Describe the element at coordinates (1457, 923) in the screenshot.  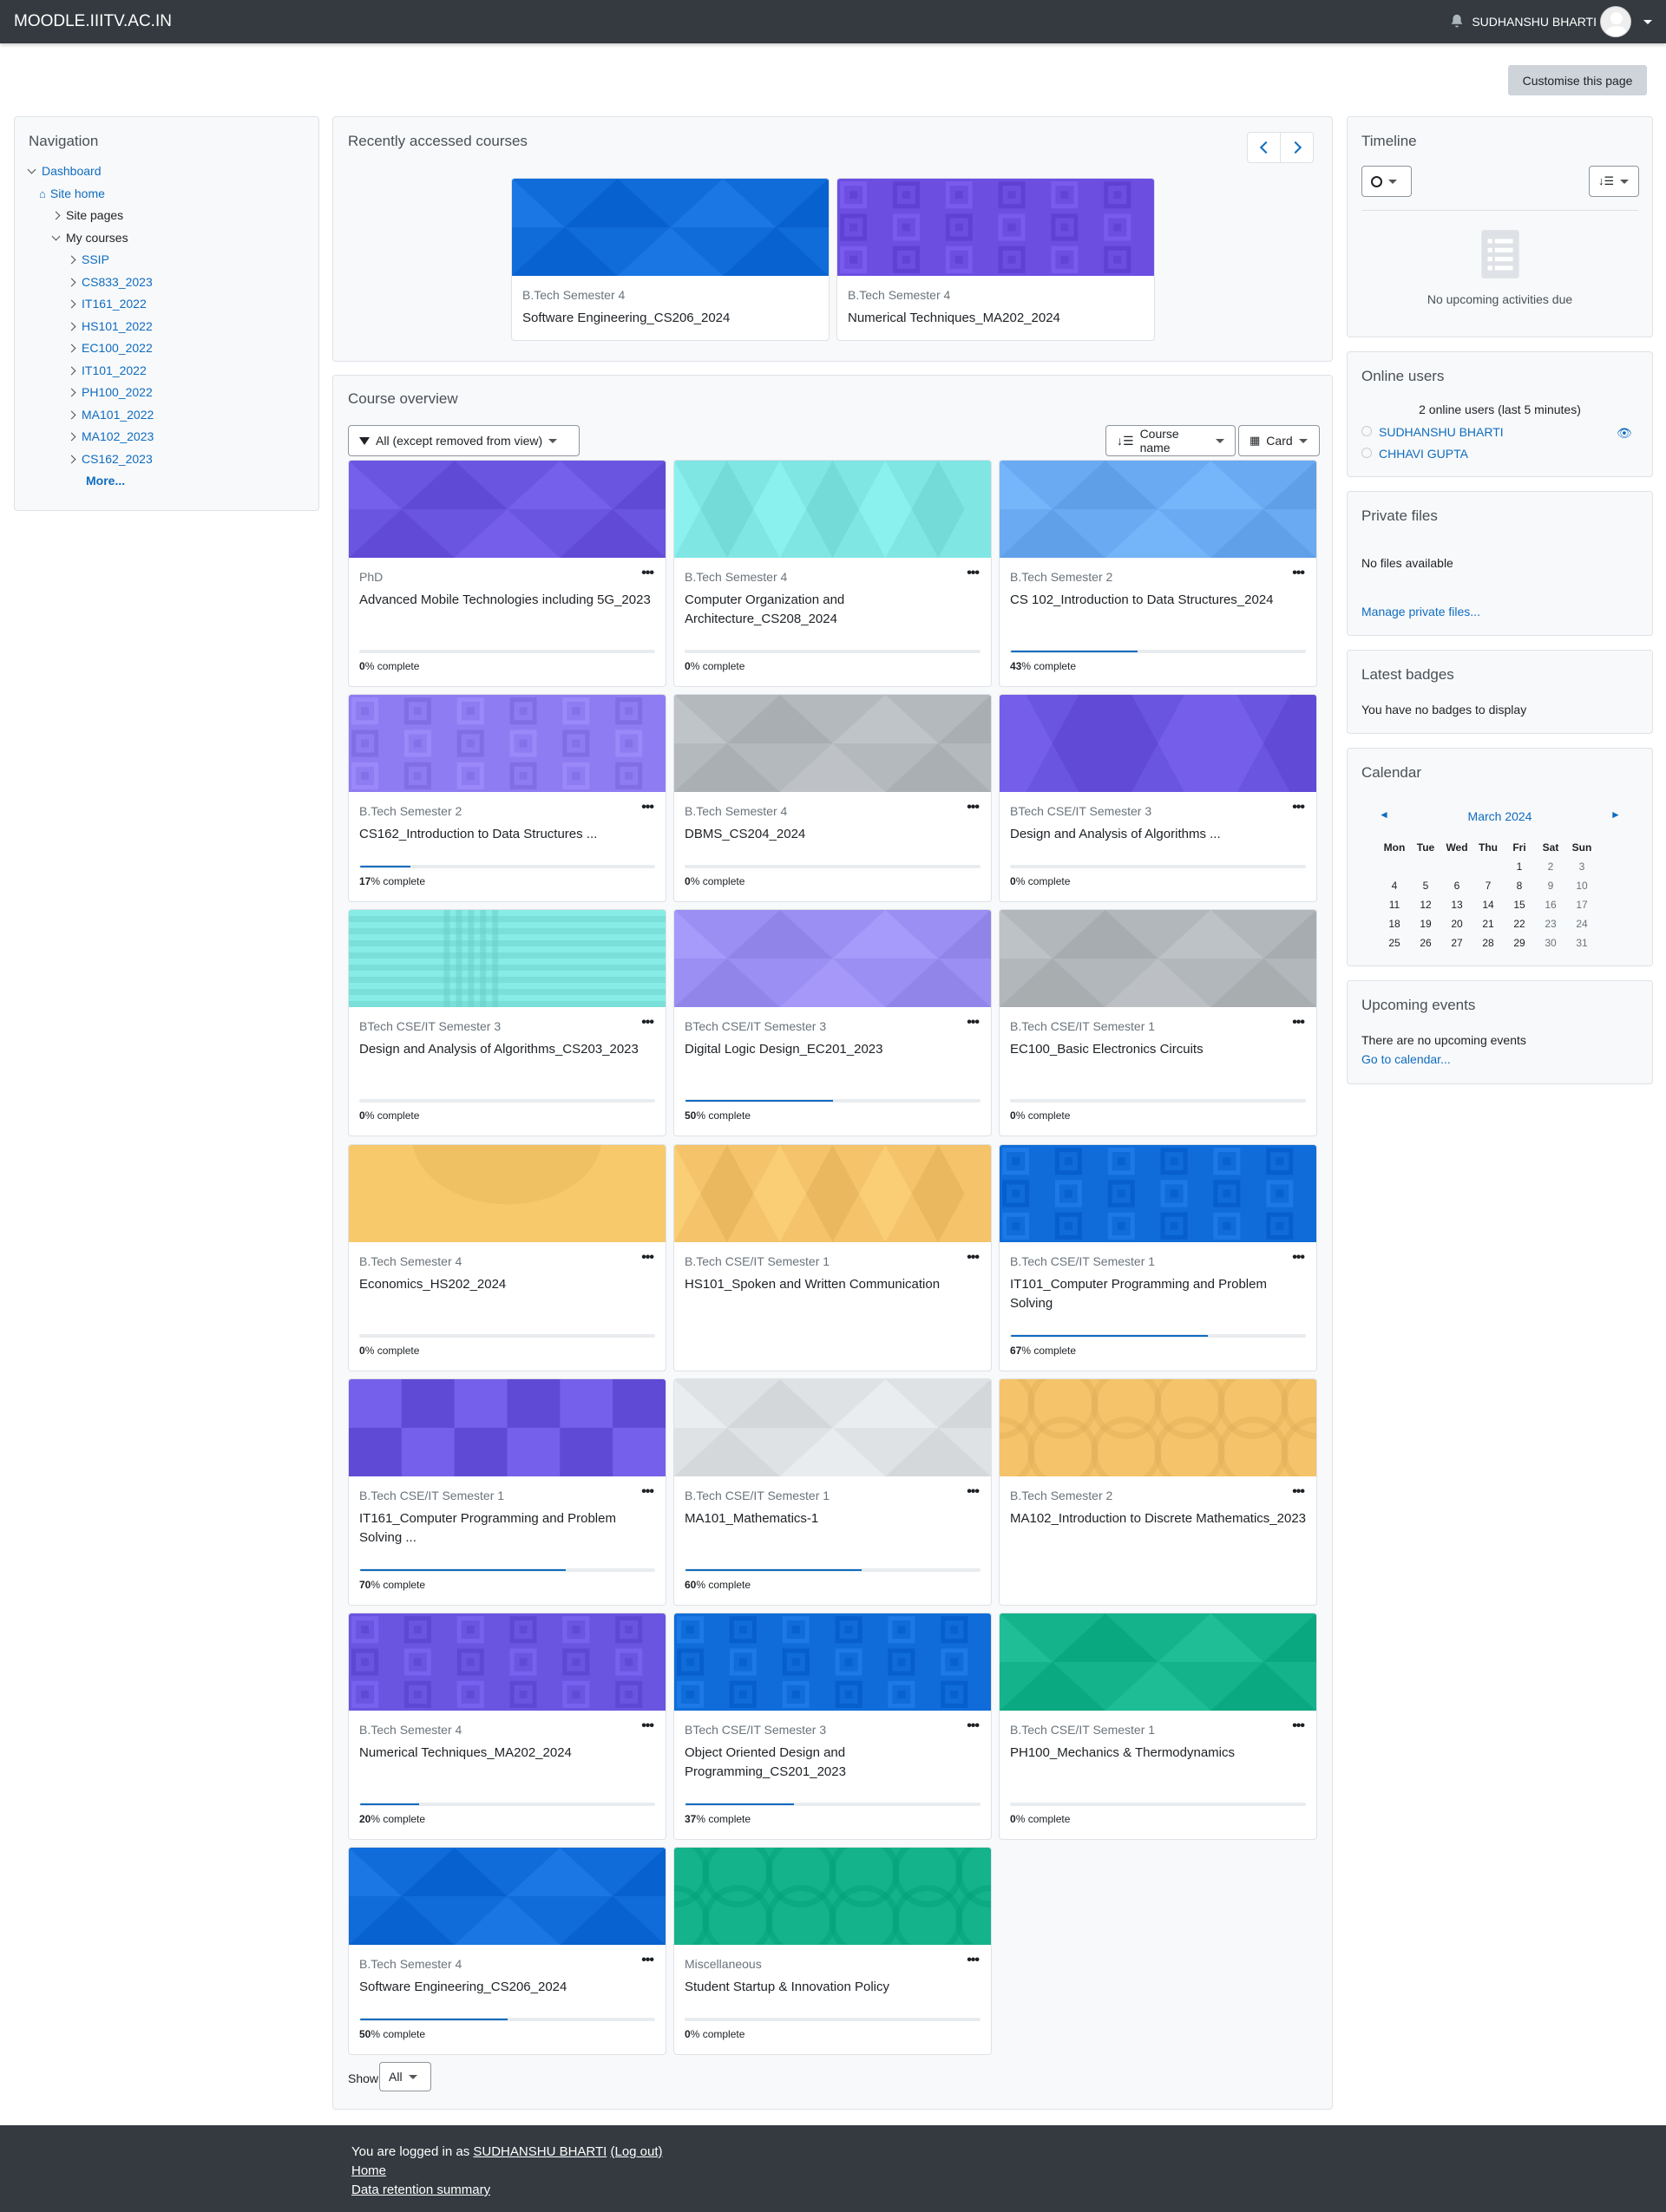
I see `calendar-day: 20` at that location.